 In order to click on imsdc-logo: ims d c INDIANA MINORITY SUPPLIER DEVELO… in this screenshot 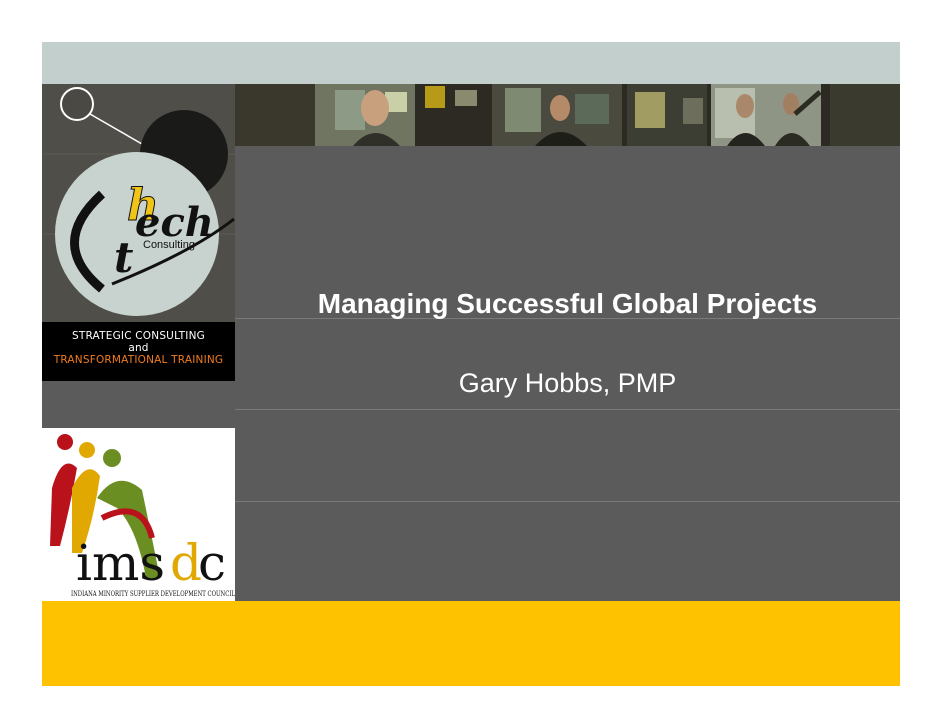, I will do `click(138, 514)`.